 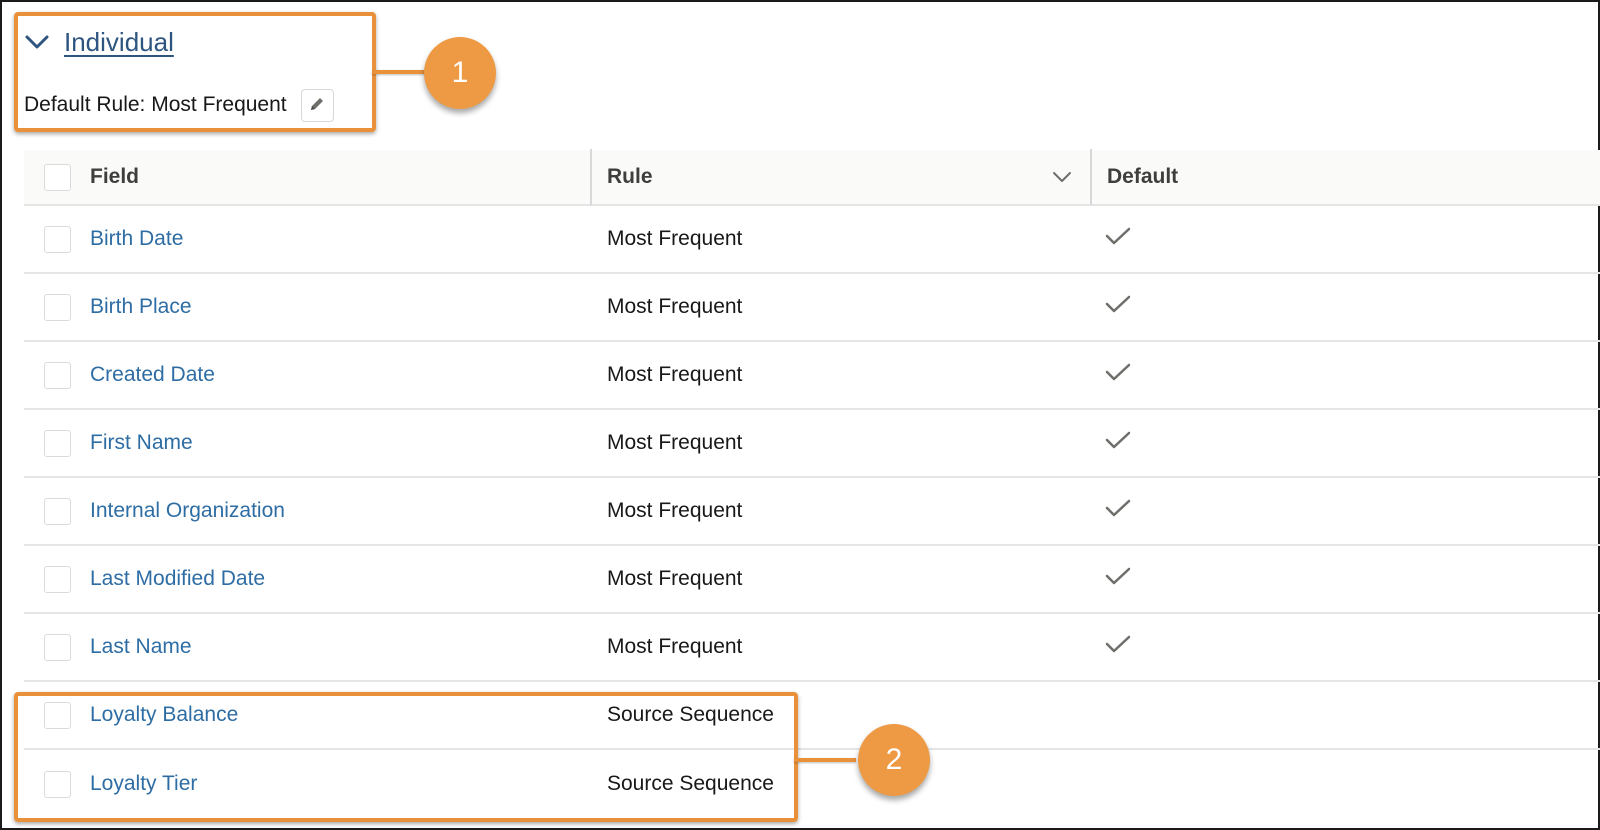 I want to click on column-header-field-label: Field, so click(x=115, y=176).